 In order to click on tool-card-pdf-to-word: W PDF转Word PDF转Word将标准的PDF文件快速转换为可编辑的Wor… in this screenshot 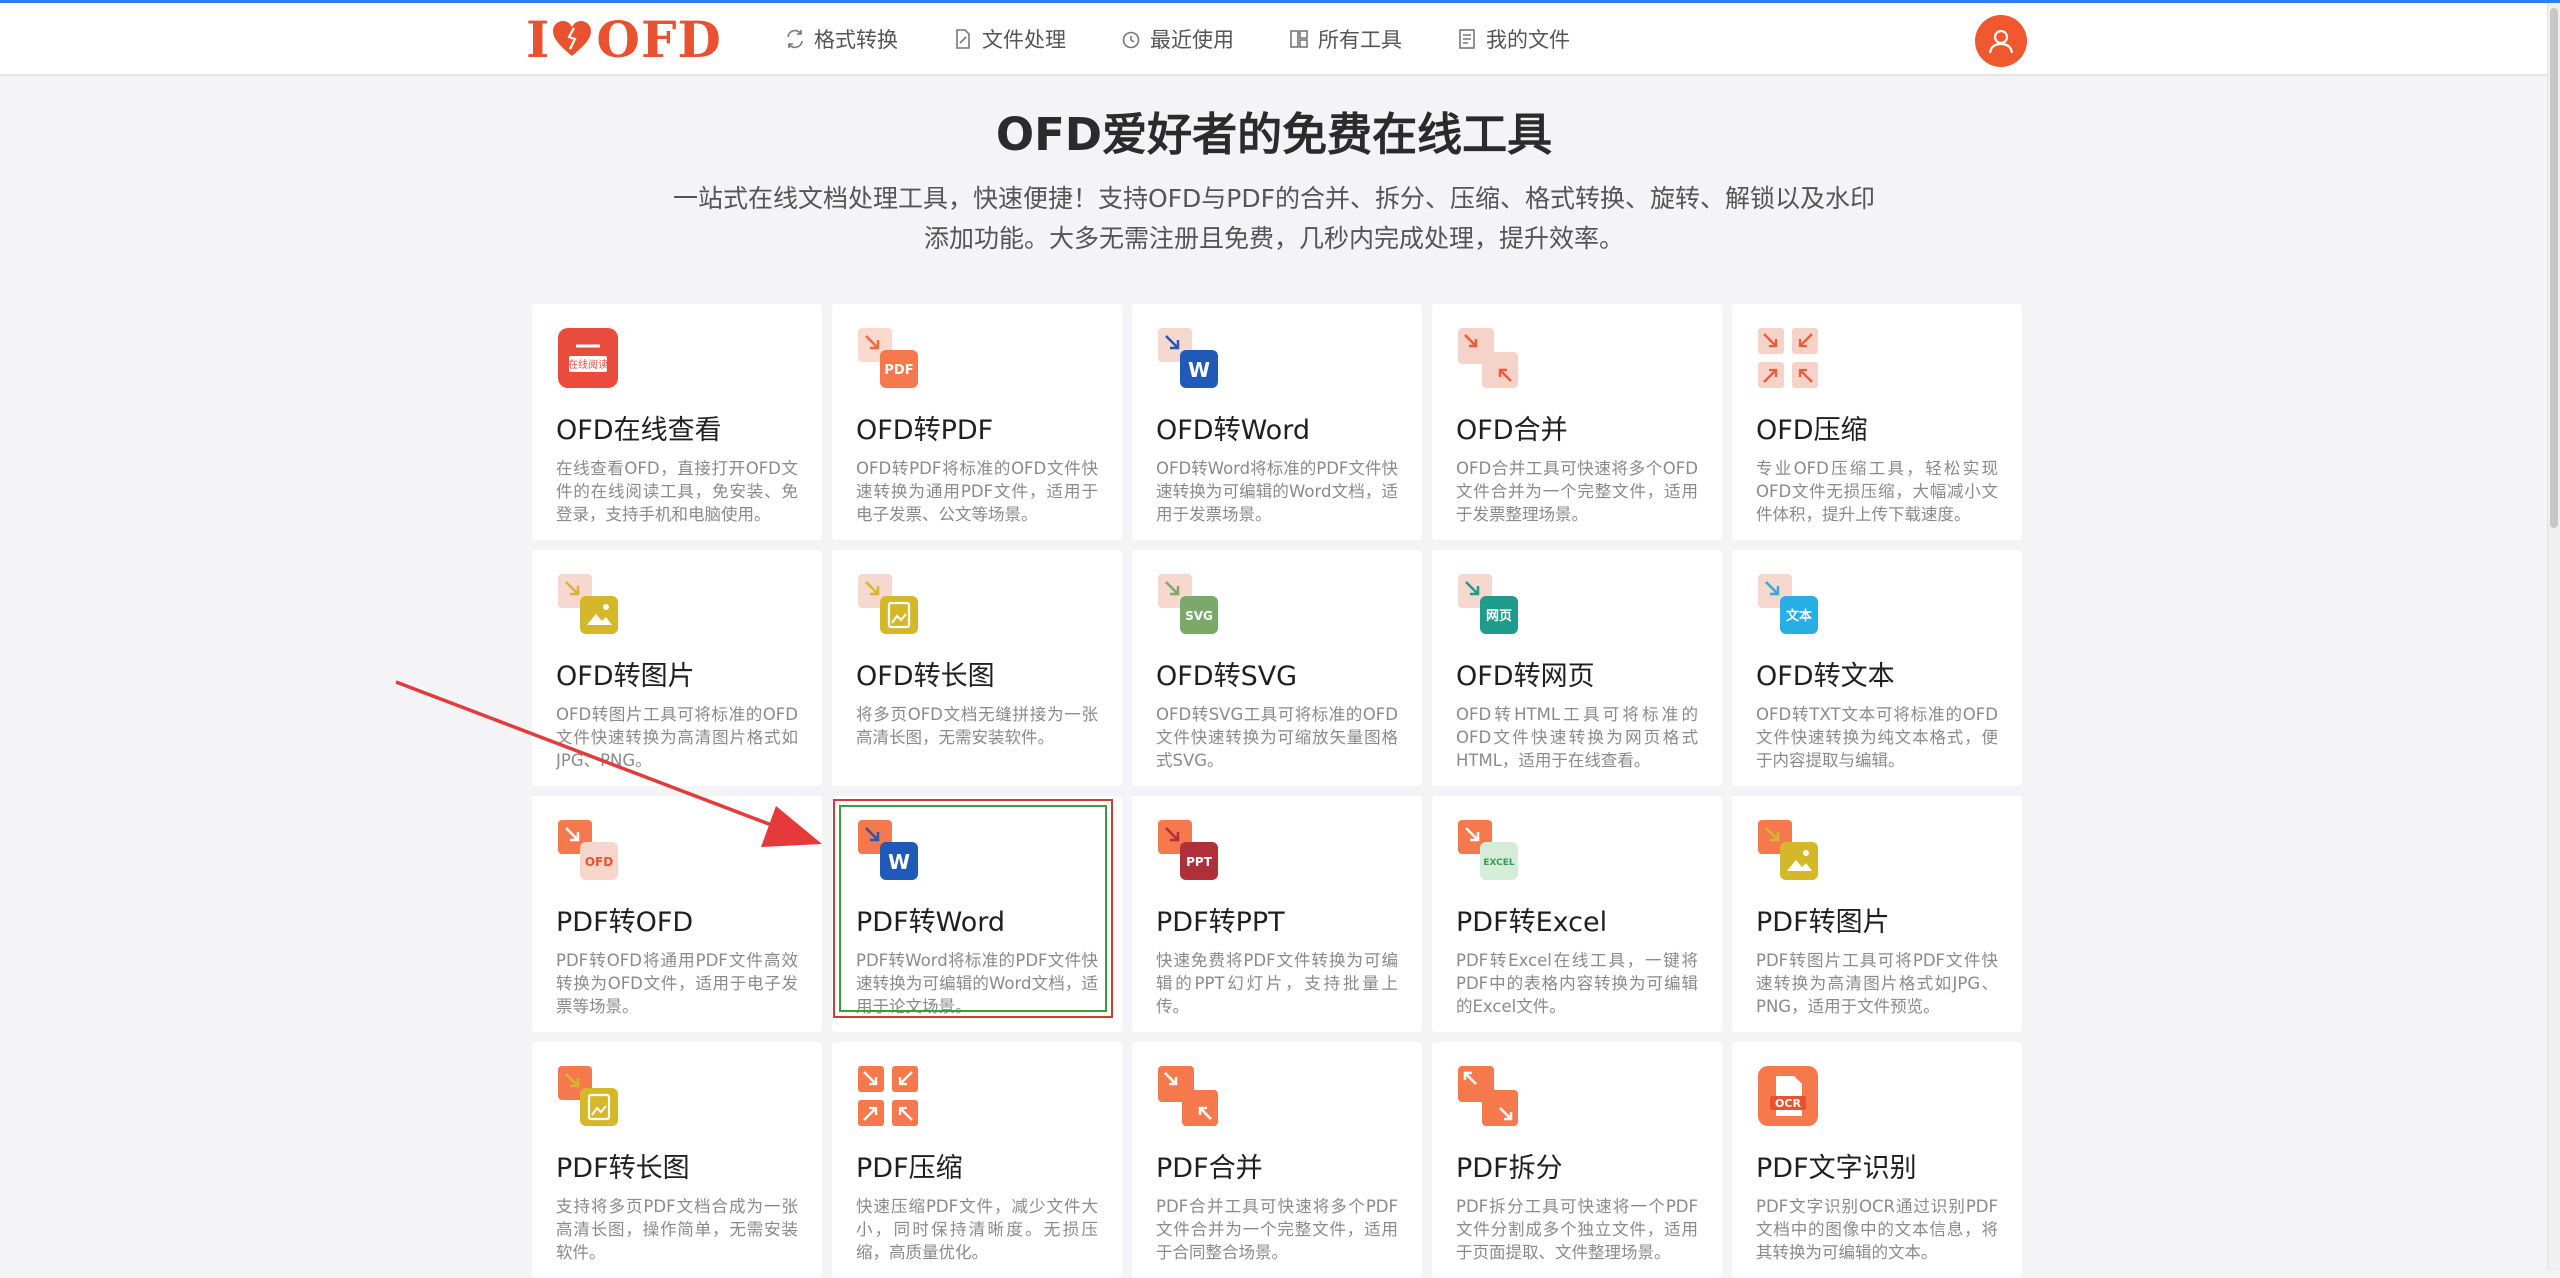, I will do `click(977, 914)`.